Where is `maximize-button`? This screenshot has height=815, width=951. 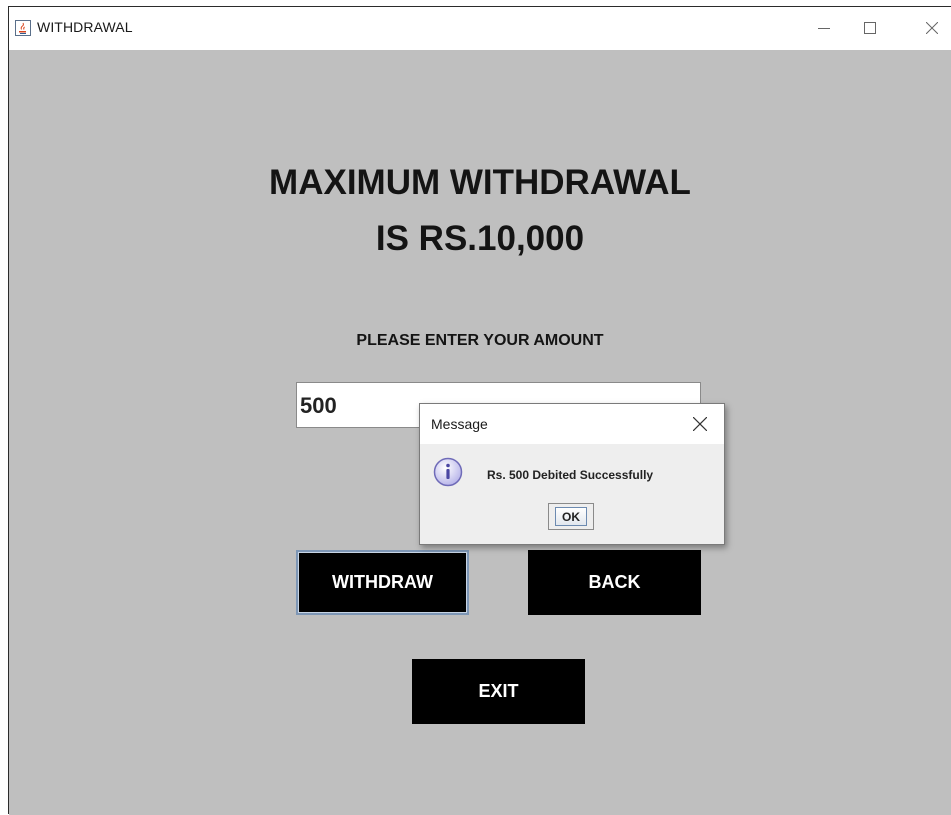 maximize-button is located at coordinates (870, 28).